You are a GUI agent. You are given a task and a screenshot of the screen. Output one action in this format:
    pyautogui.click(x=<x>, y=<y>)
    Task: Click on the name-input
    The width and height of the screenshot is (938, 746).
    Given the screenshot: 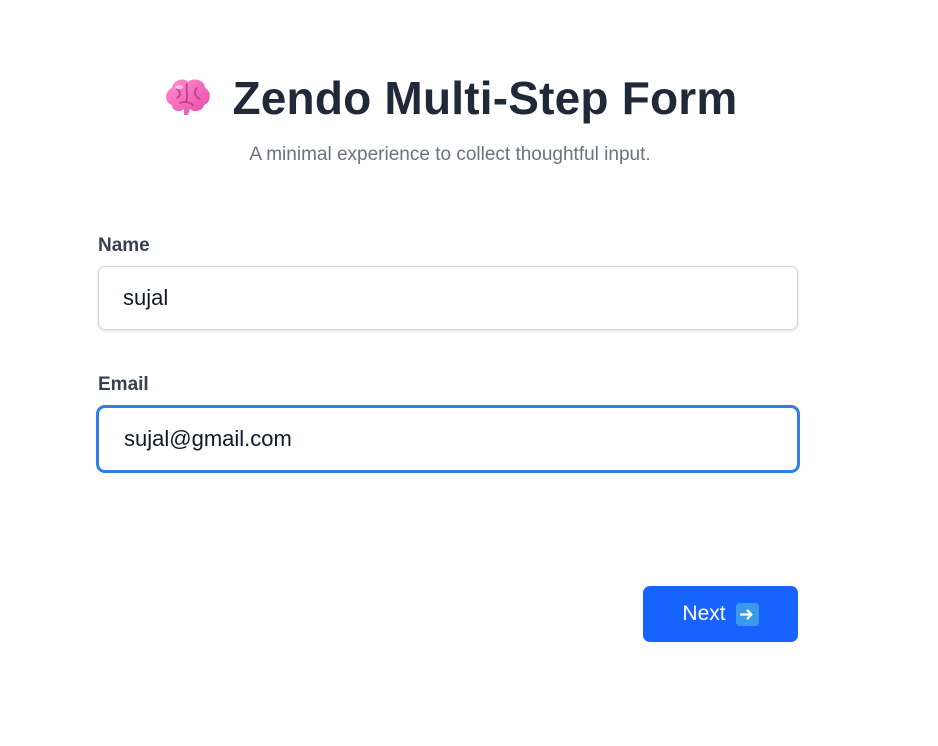 What is the action you would take?
    pyautogui.click(x=448, y=298)
    